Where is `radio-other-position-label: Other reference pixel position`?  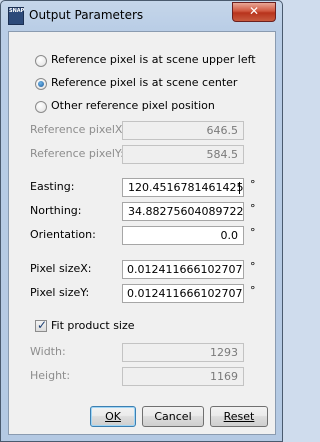 radio-other-position-label: Other reference pixel position is located at coordinates (133, 105).